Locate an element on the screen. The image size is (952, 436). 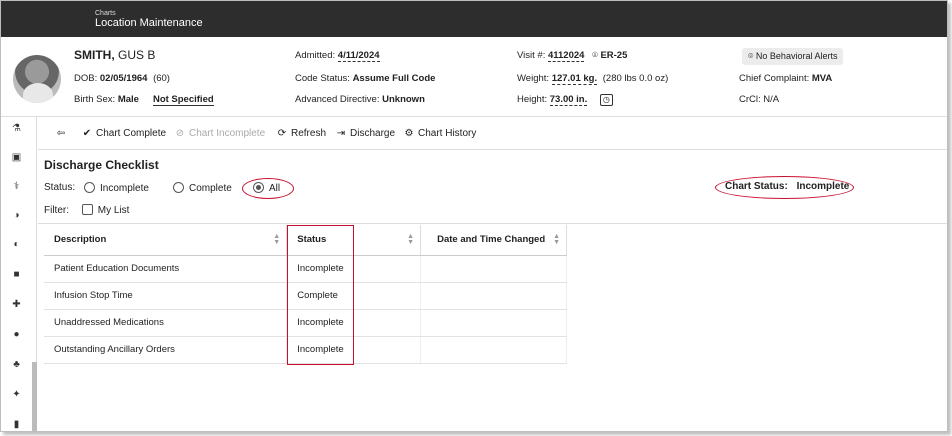
admitted-label: Admitted: is located at coordinates (315, 55).